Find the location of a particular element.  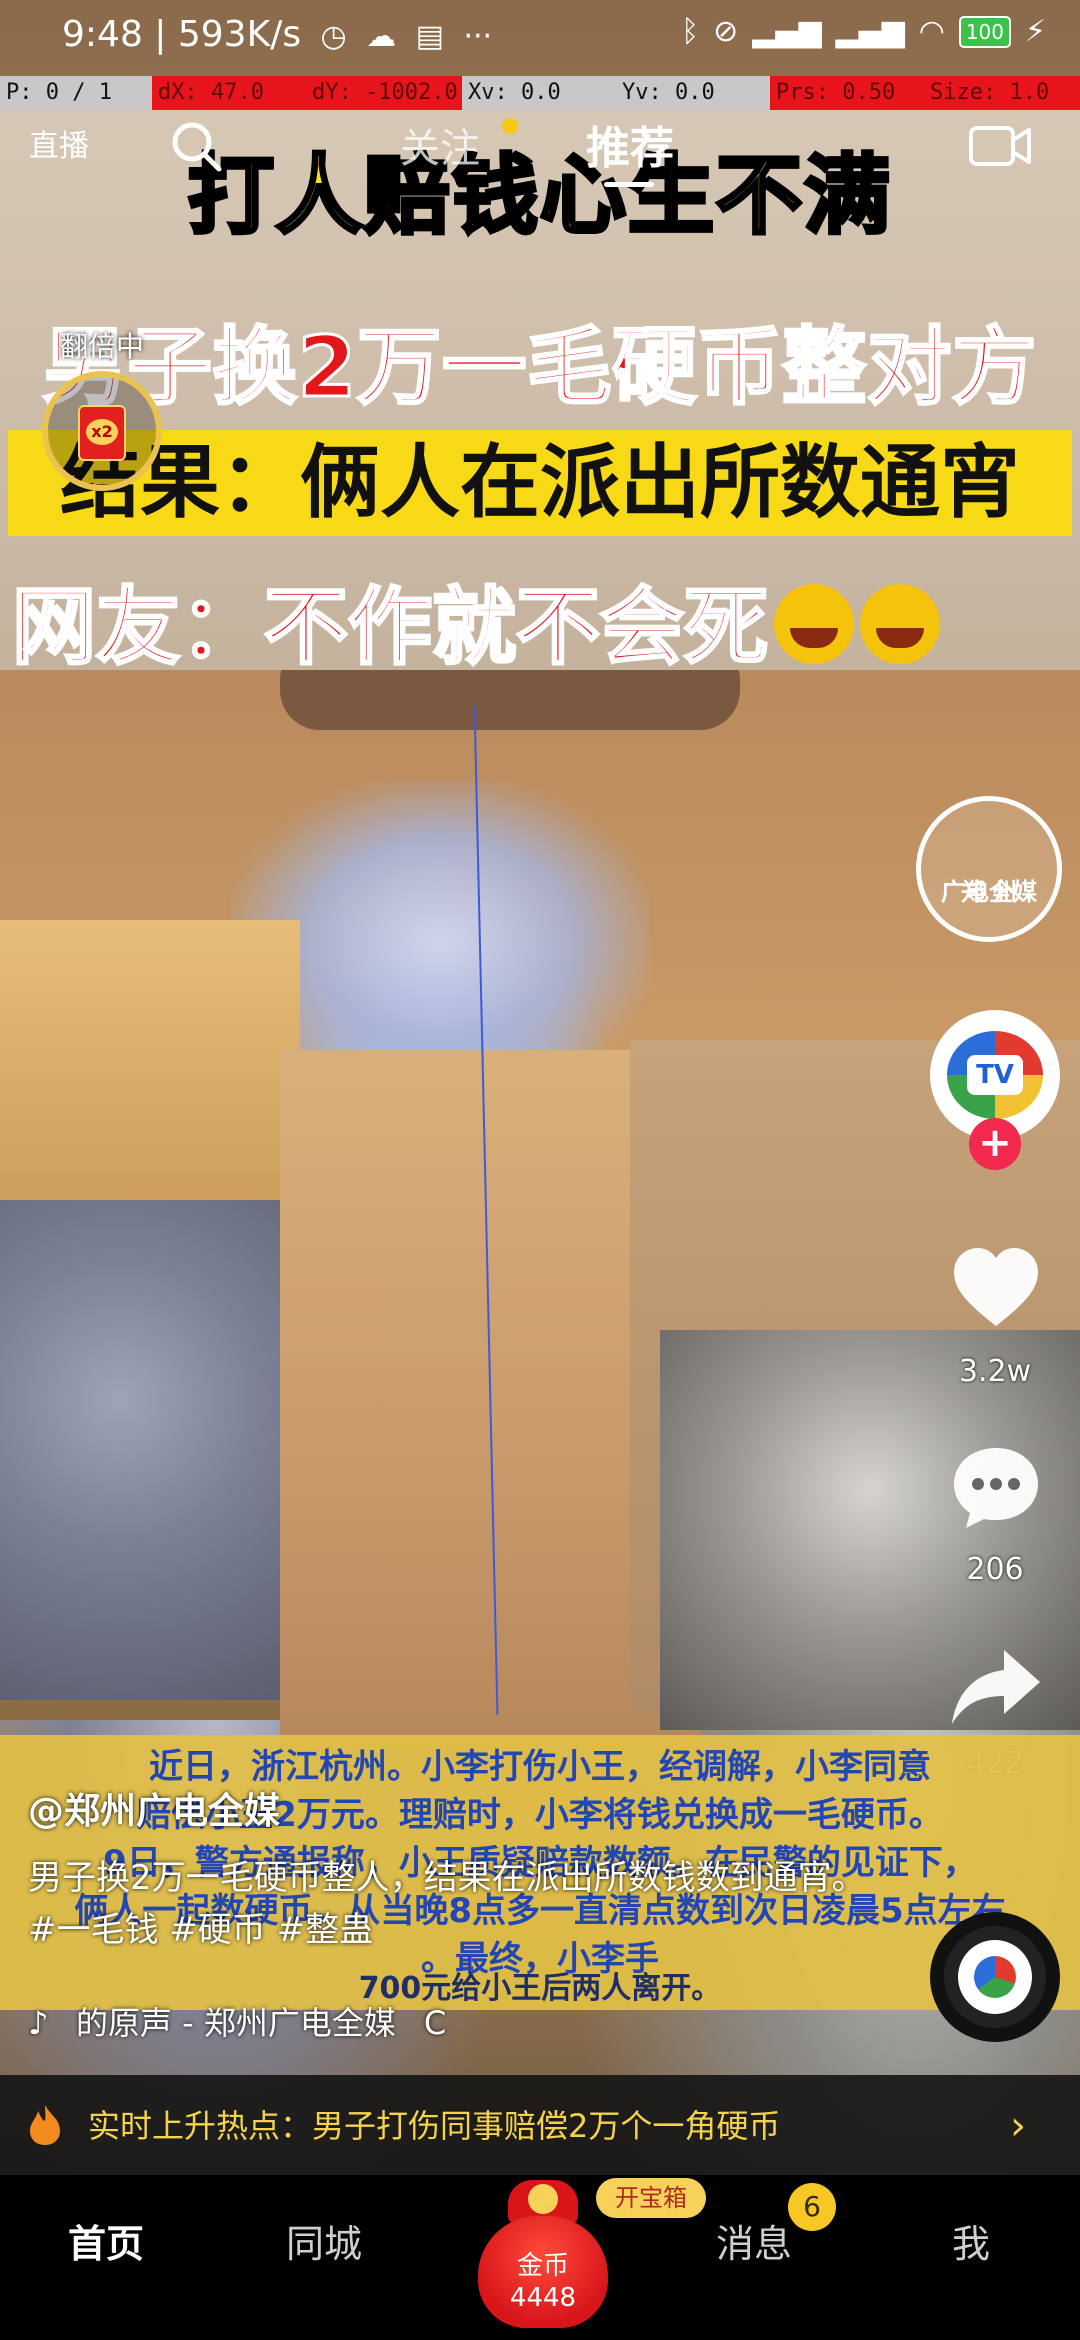

headline-line-4-row: 网友：不作就不会死 is located at coordinates (545, 620).